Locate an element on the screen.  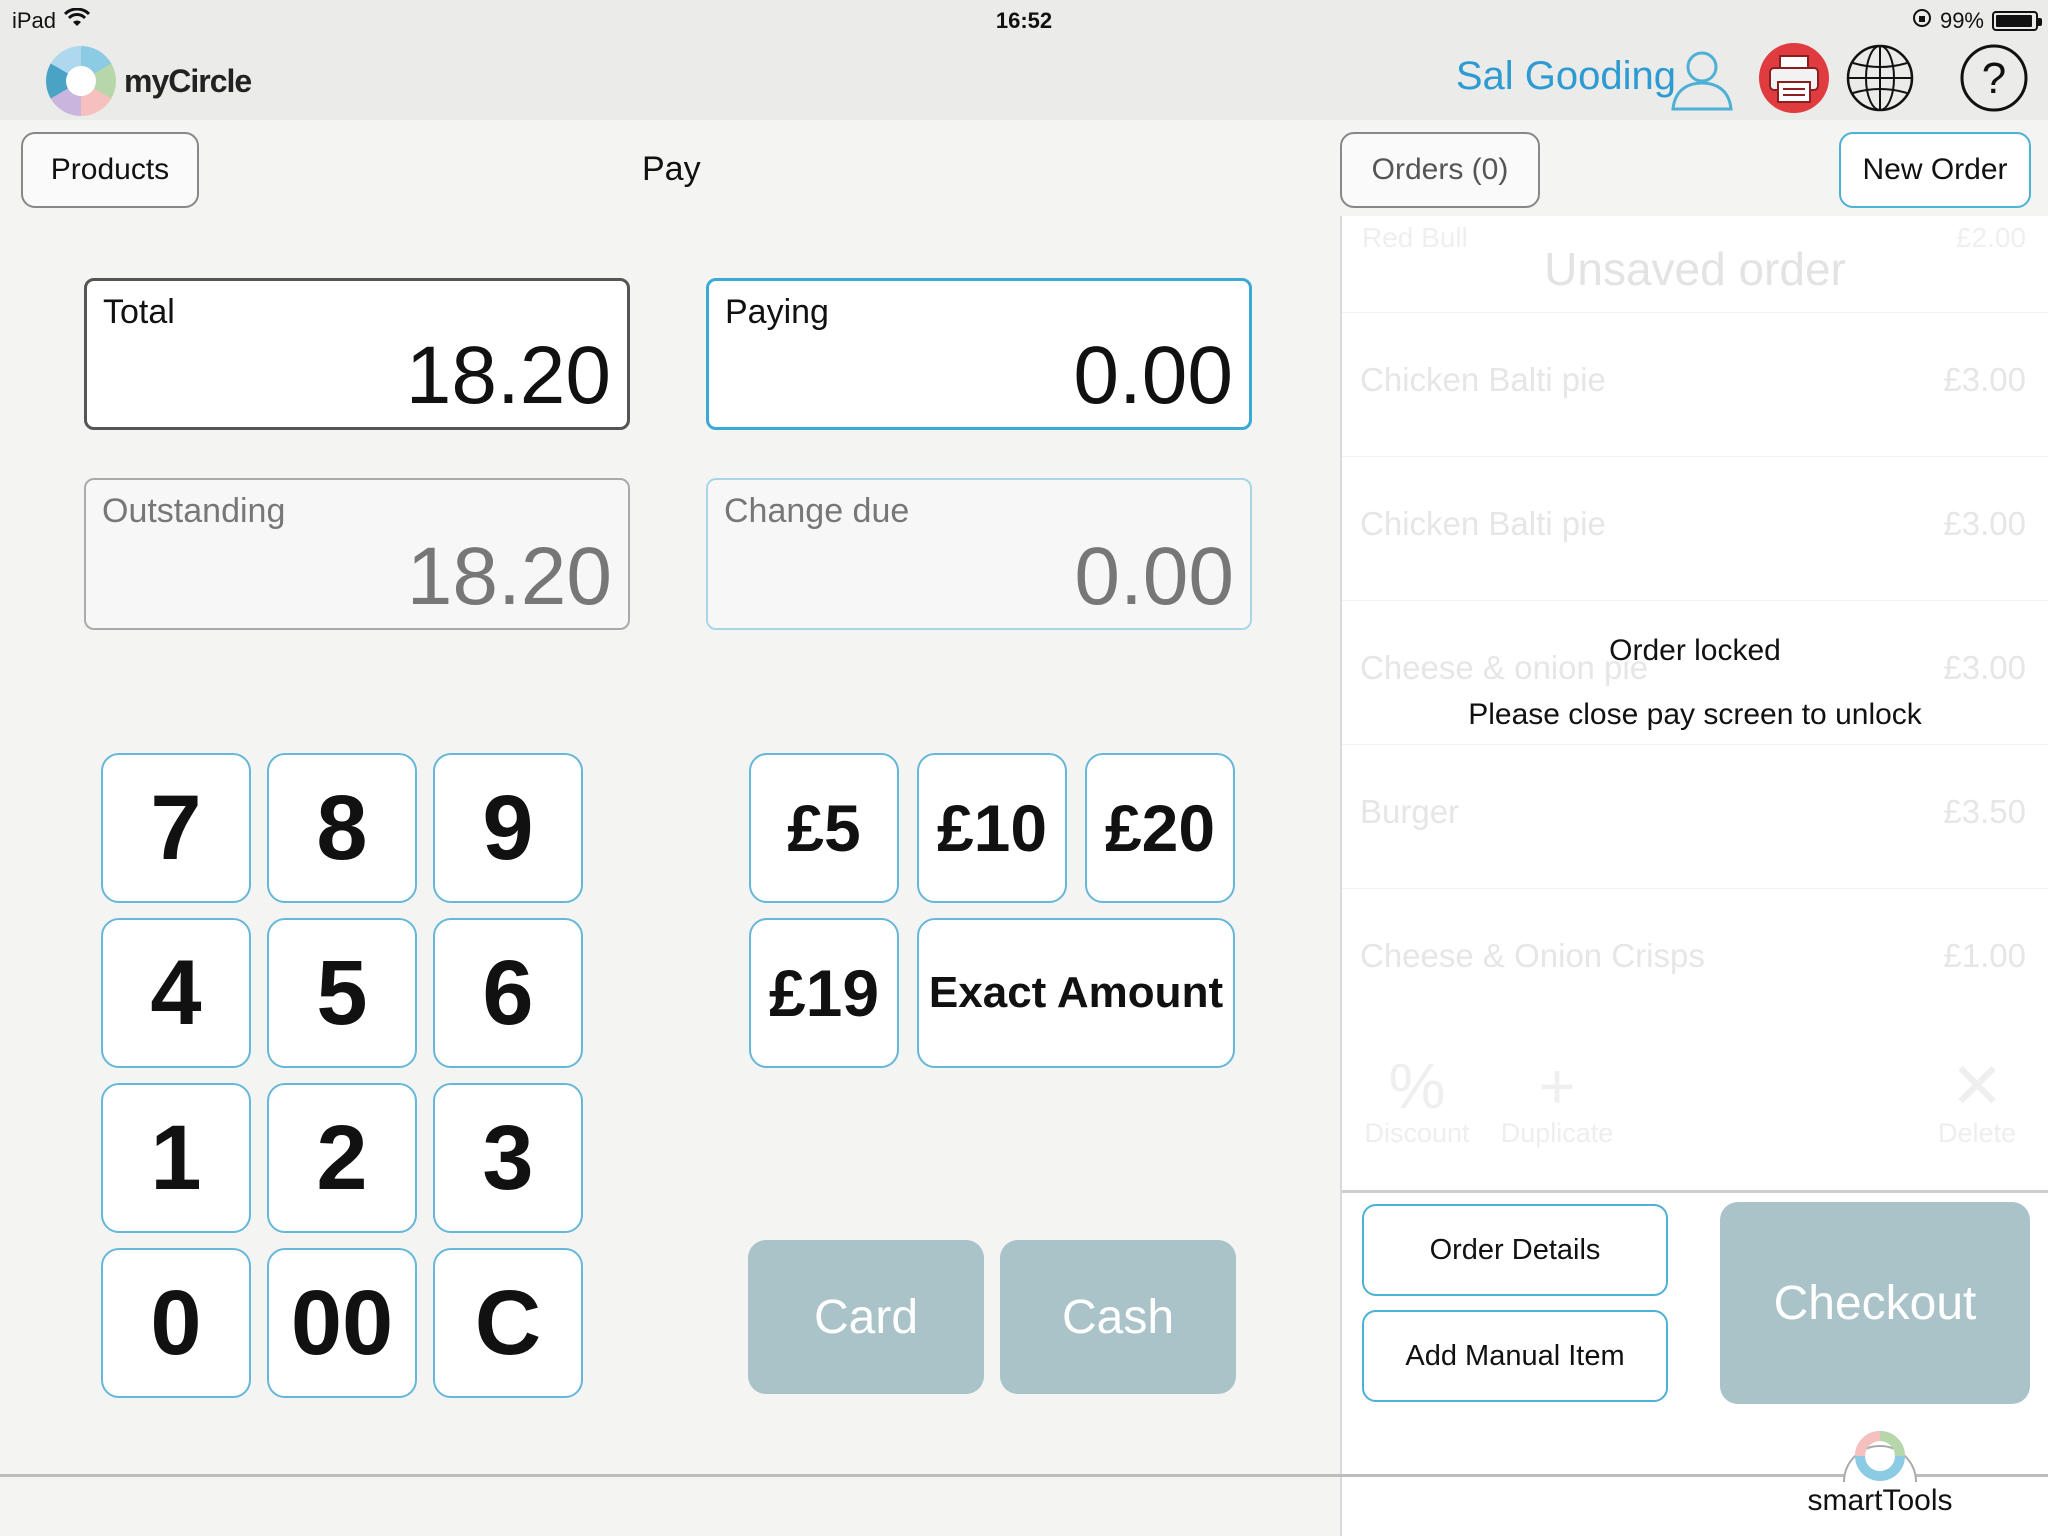
orders-button: Orders (0) is located at coordinates (1440, 170).